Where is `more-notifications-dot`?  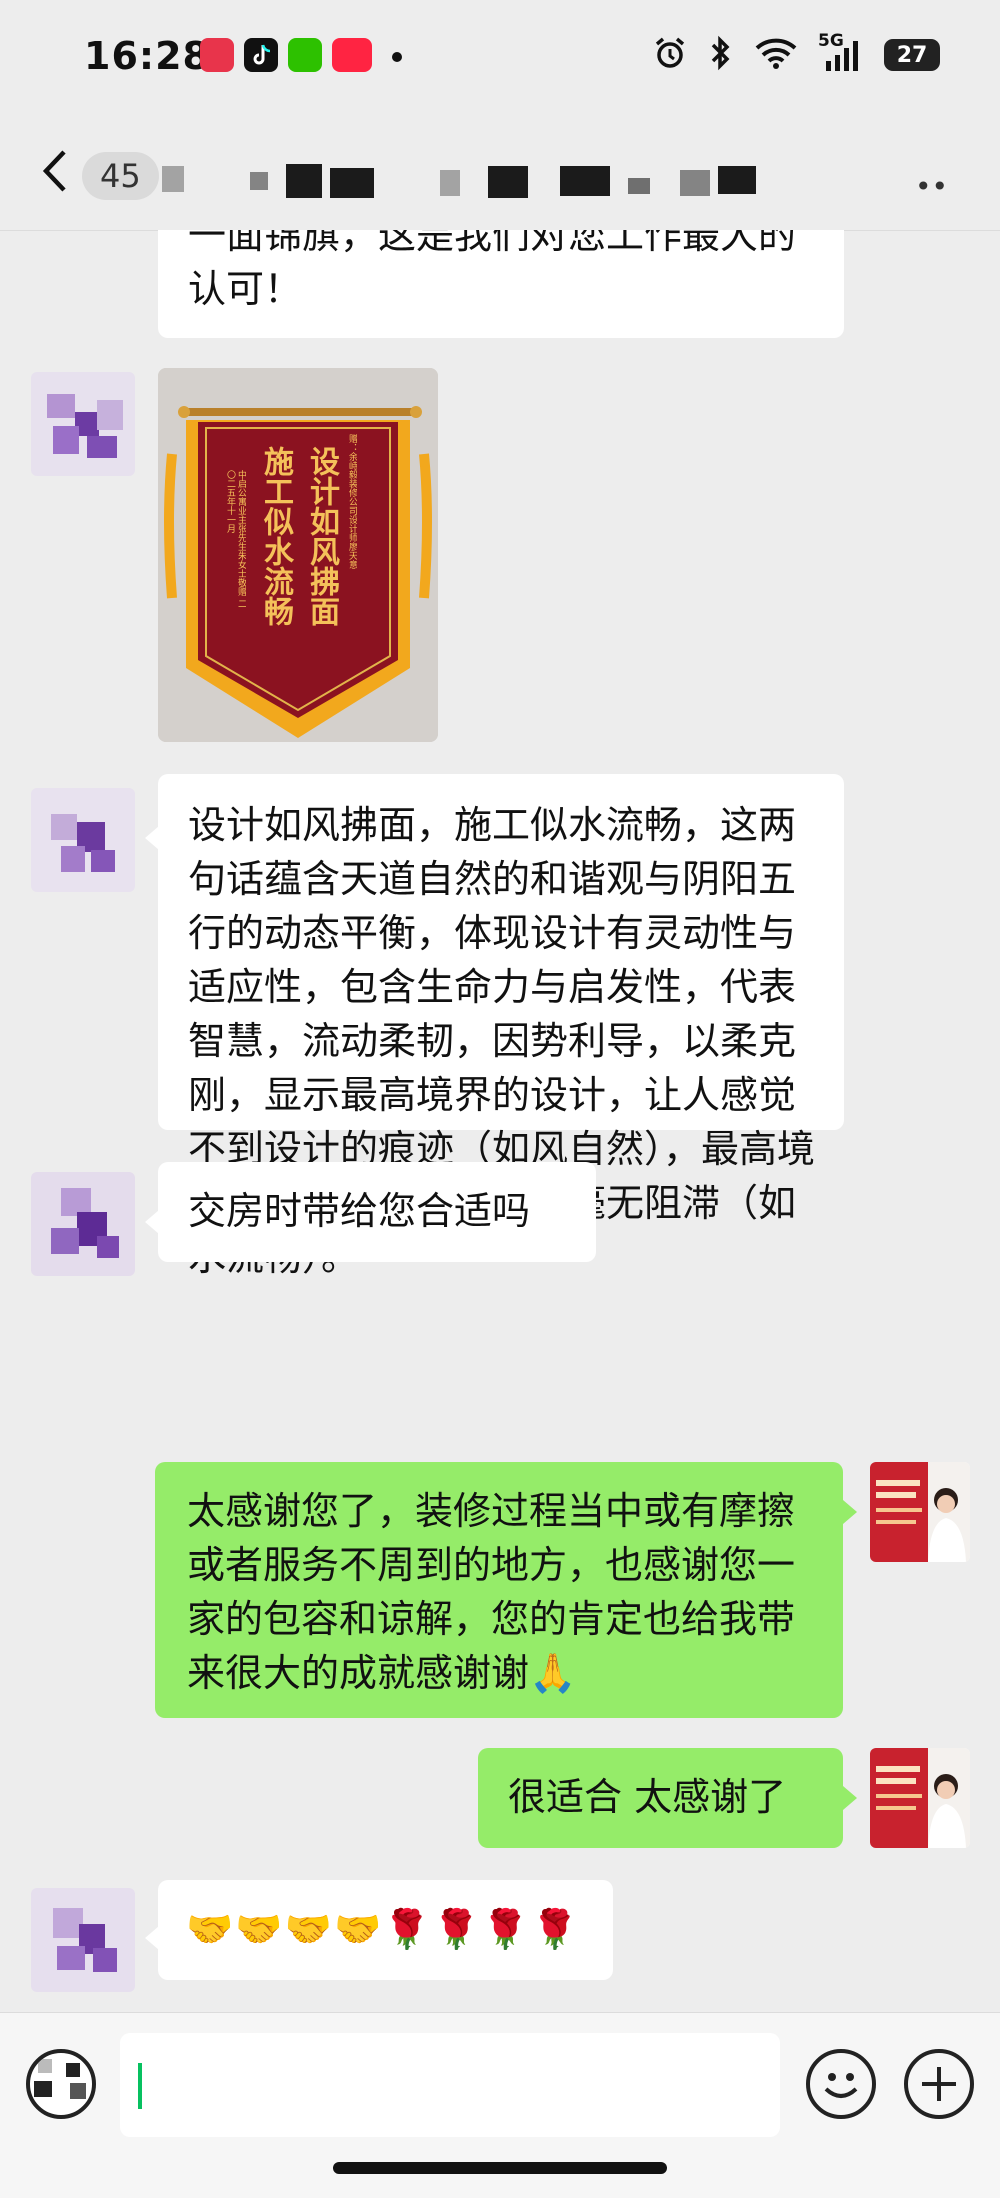
more-notifications-dot is located at coordinates (397, 57).